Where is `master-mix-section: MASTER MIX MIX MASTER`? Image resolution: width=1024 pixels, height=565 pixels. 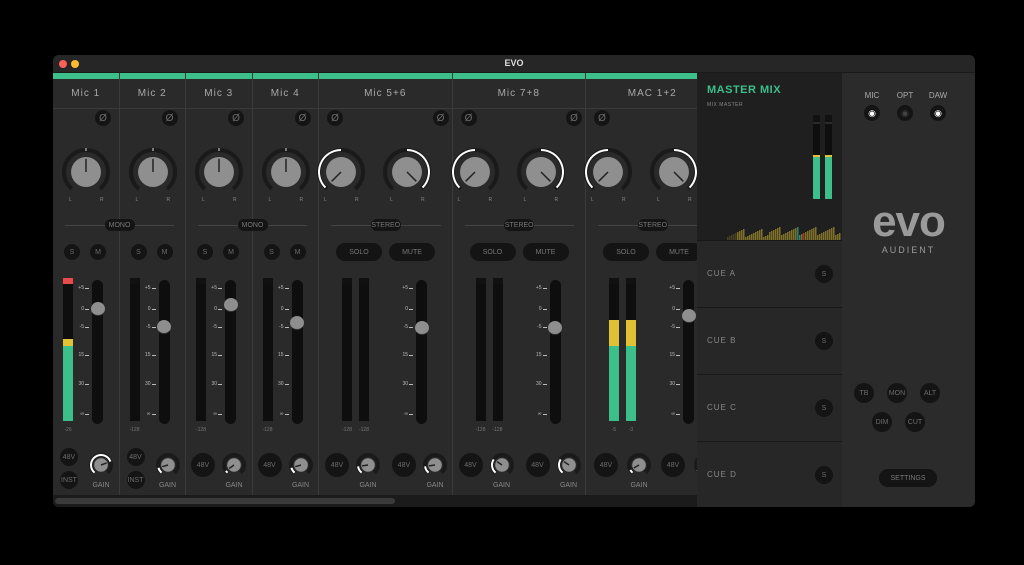 master-mix-section: MASTER MIX MIX MASTER is located at coordinates (769, 156).